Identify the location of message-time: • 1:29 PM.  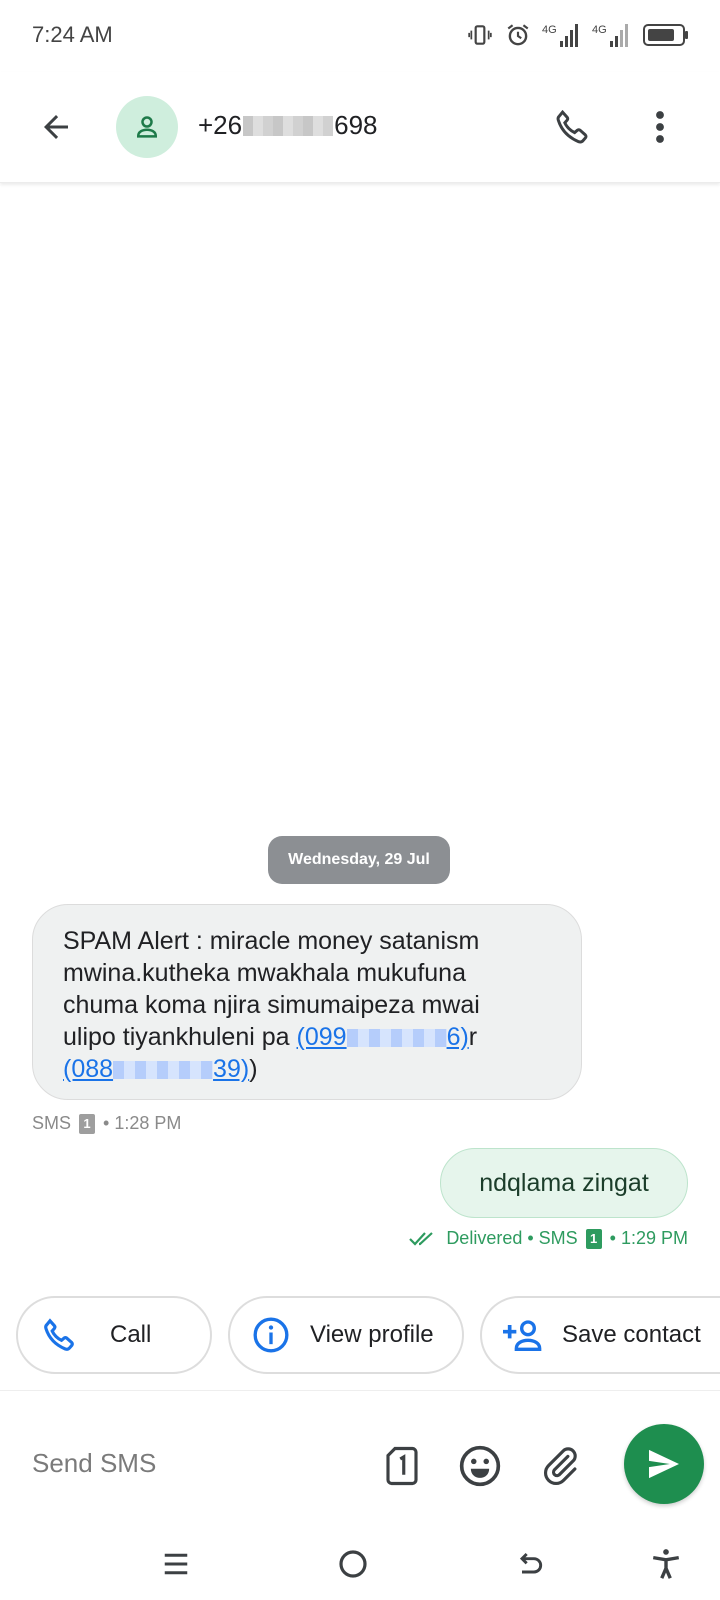
(648, 1238).